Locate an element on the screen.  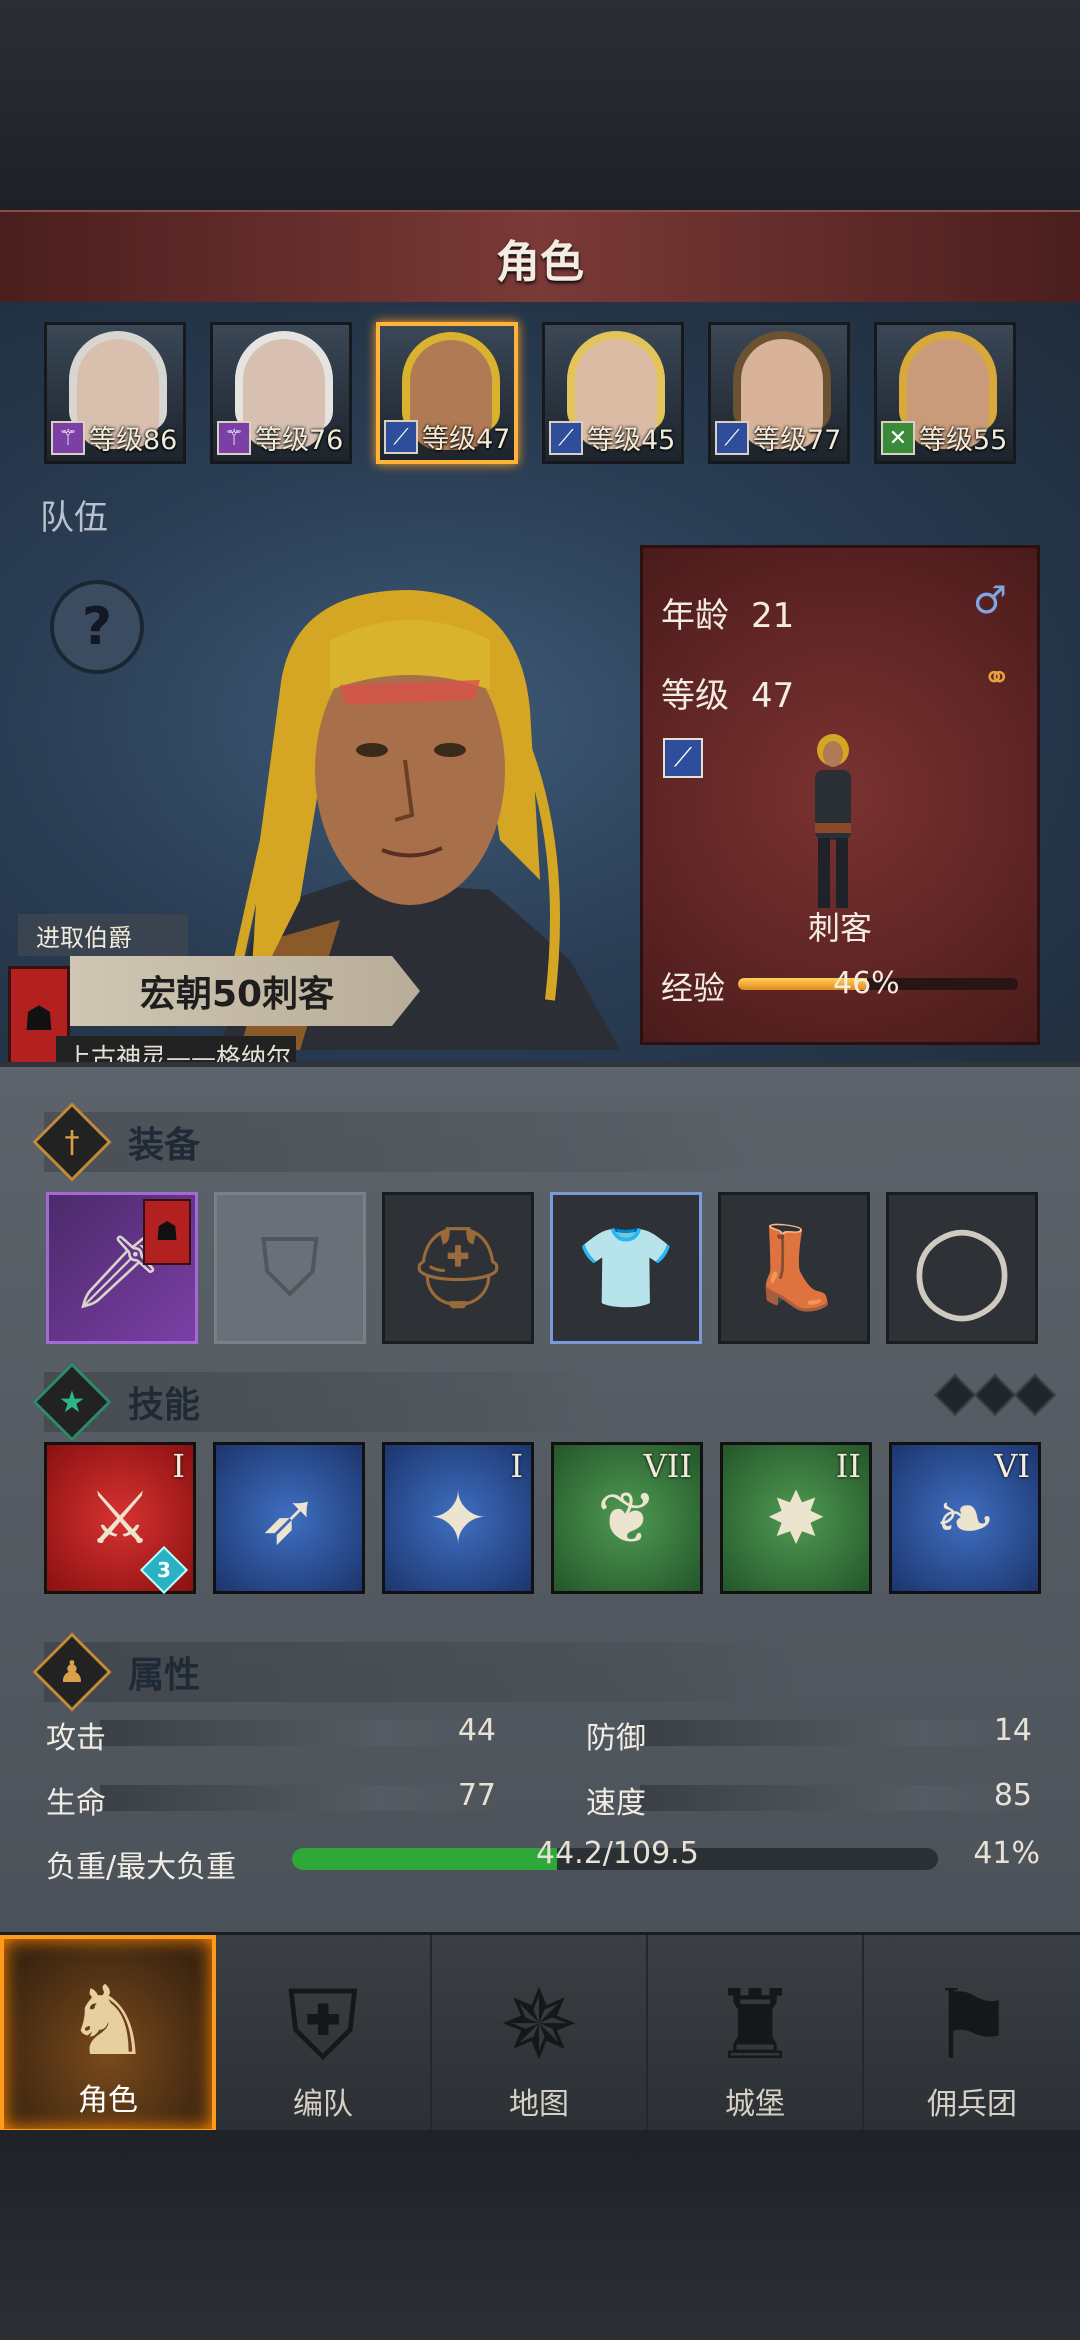
help-button: ? is located at coordinates (97, 627).